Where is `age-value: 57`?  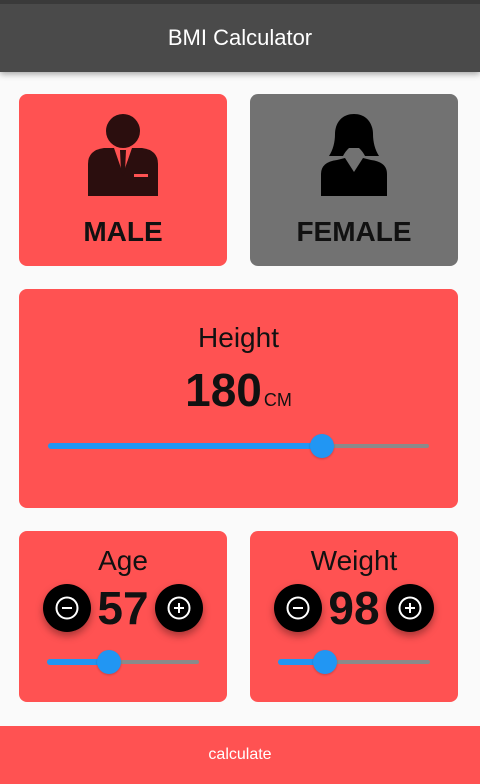
age-value: 57 is located at coordinates (123, 608).